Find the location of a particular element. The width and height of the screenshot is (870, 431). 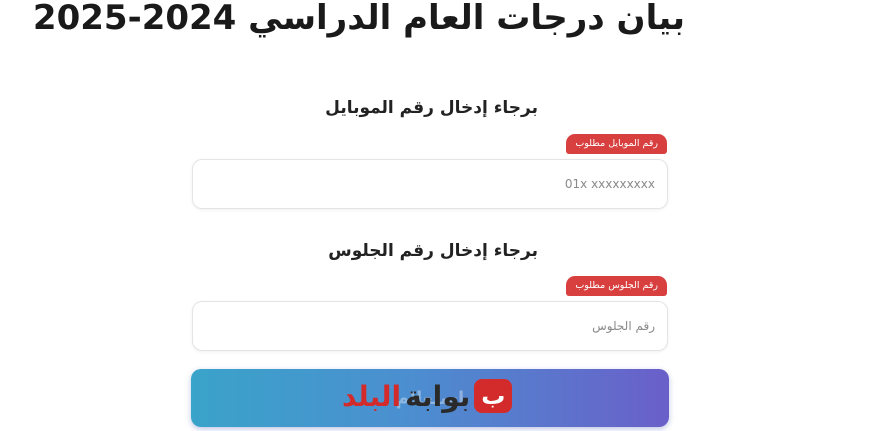

watermark-text-part2: البلد is located at coordinates (372, 396).